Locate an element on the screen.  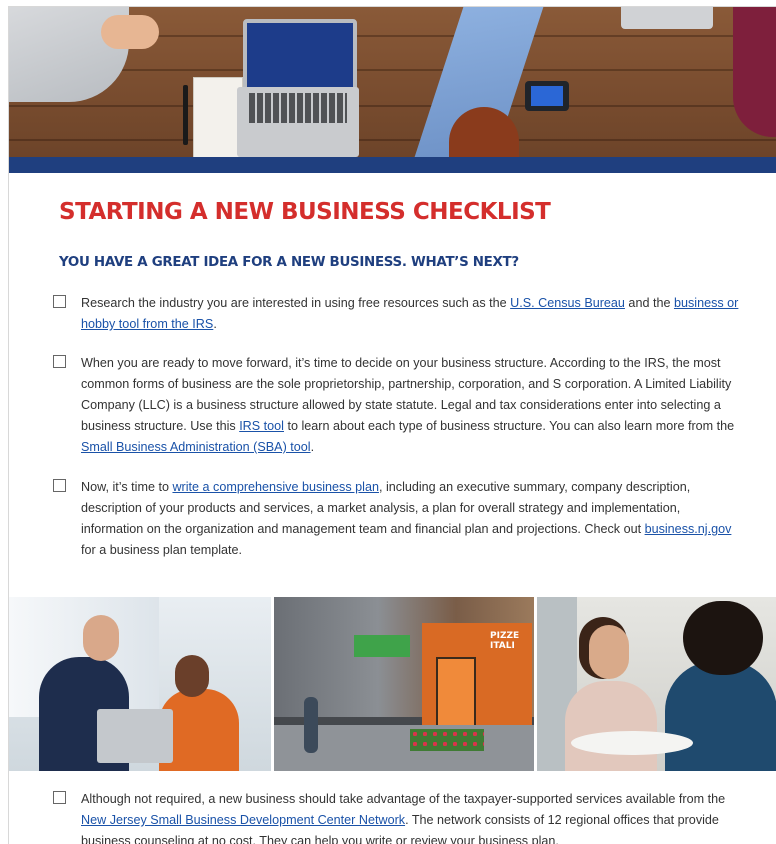
business-meeting-photo is located at coordinates (140, 684).